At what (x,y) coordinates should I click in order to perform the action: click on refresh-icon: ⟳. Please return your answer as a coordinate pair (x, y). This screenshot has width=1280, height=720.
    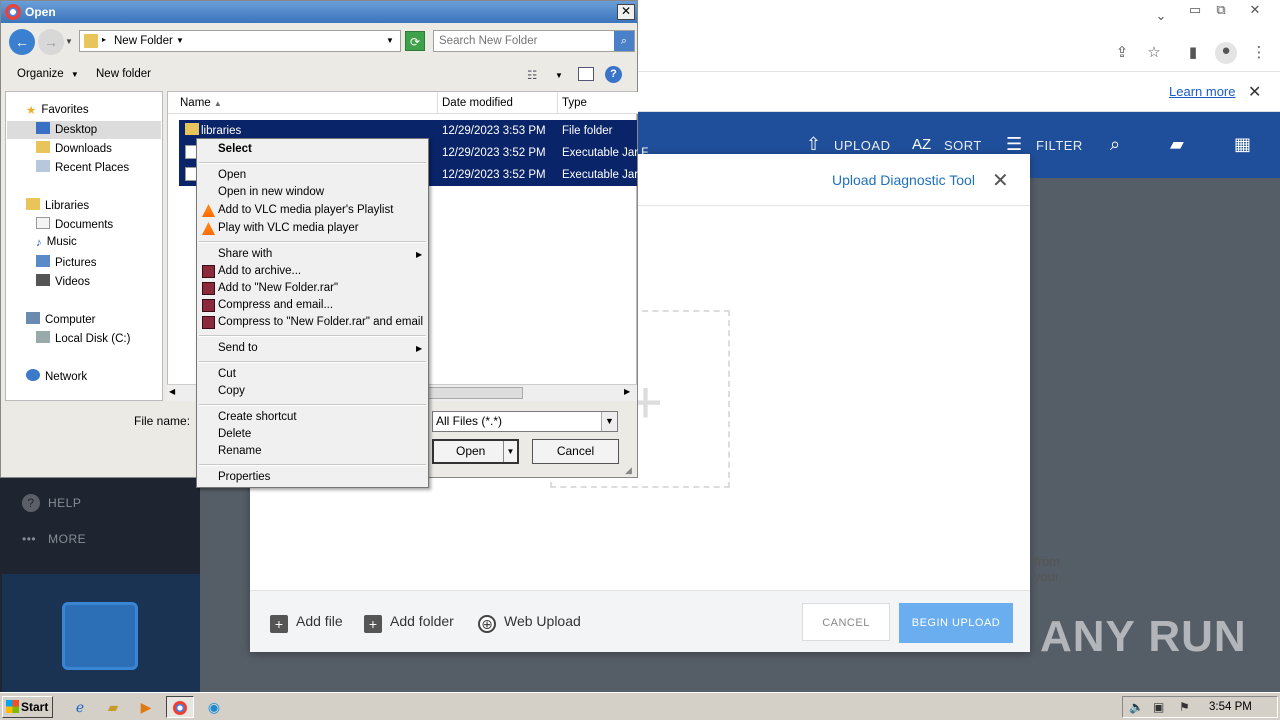
    Looking at the image, I should click on (415, 41).